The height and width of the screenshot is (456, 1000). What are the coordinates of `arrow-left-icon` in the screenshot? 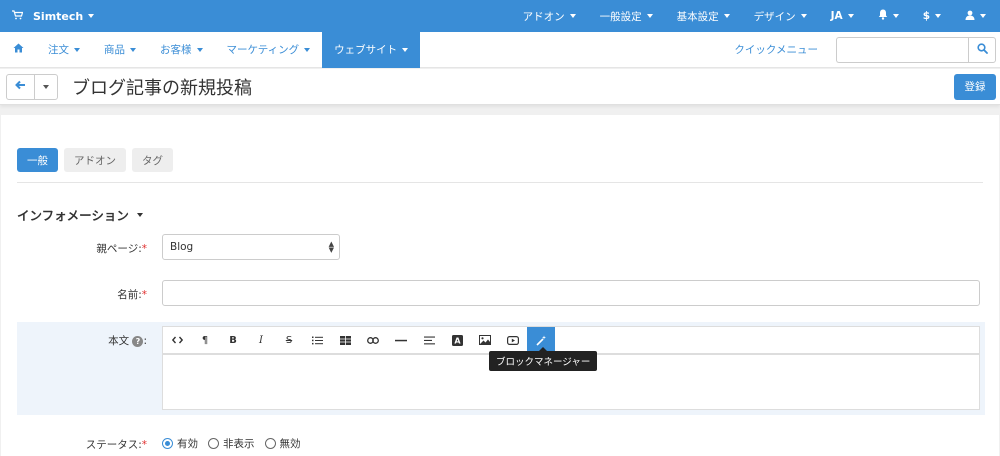 It's located at (20, 86).